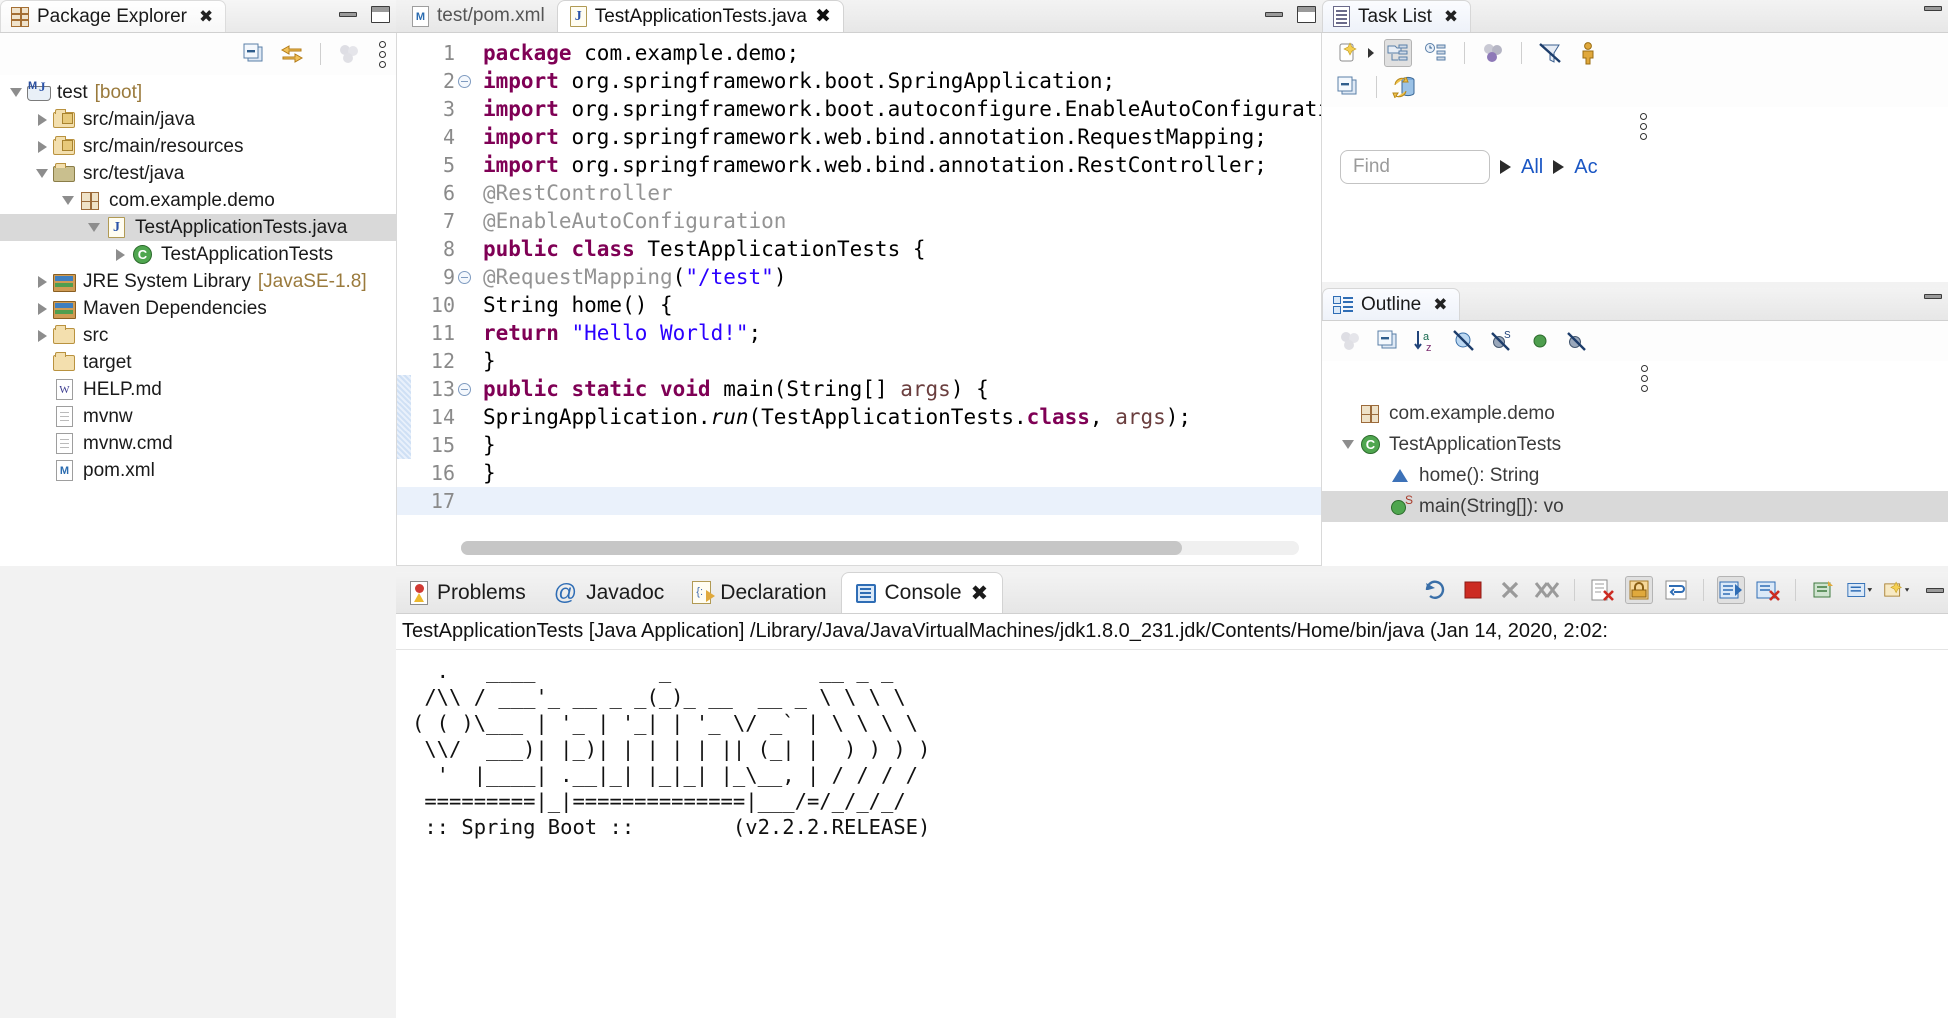  Describe the element at coordinates (1397, 16) in the screenshot. I see `tab-task-list: Task List ✖` at that location.